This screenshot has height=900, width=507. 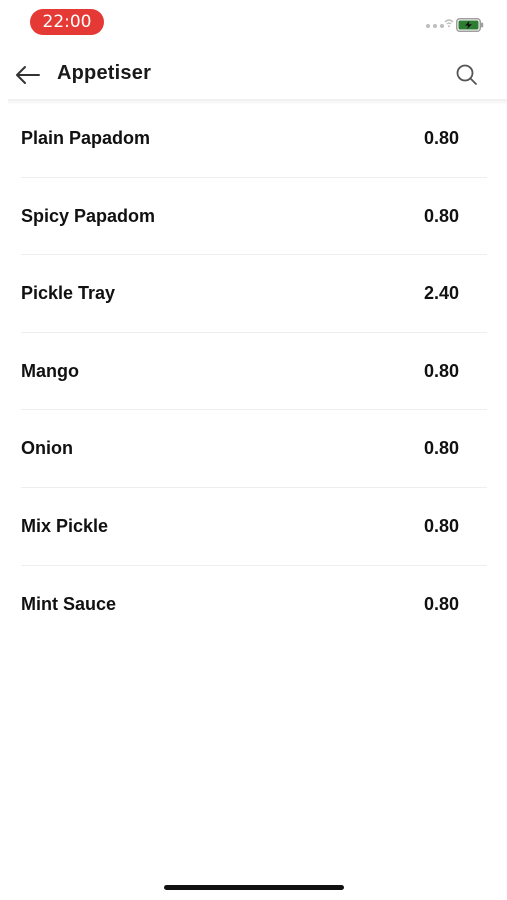 What do you see at coordinates (435, 26) in the screenshot?
I see `signal-icon` at bounding box center [435, 26].